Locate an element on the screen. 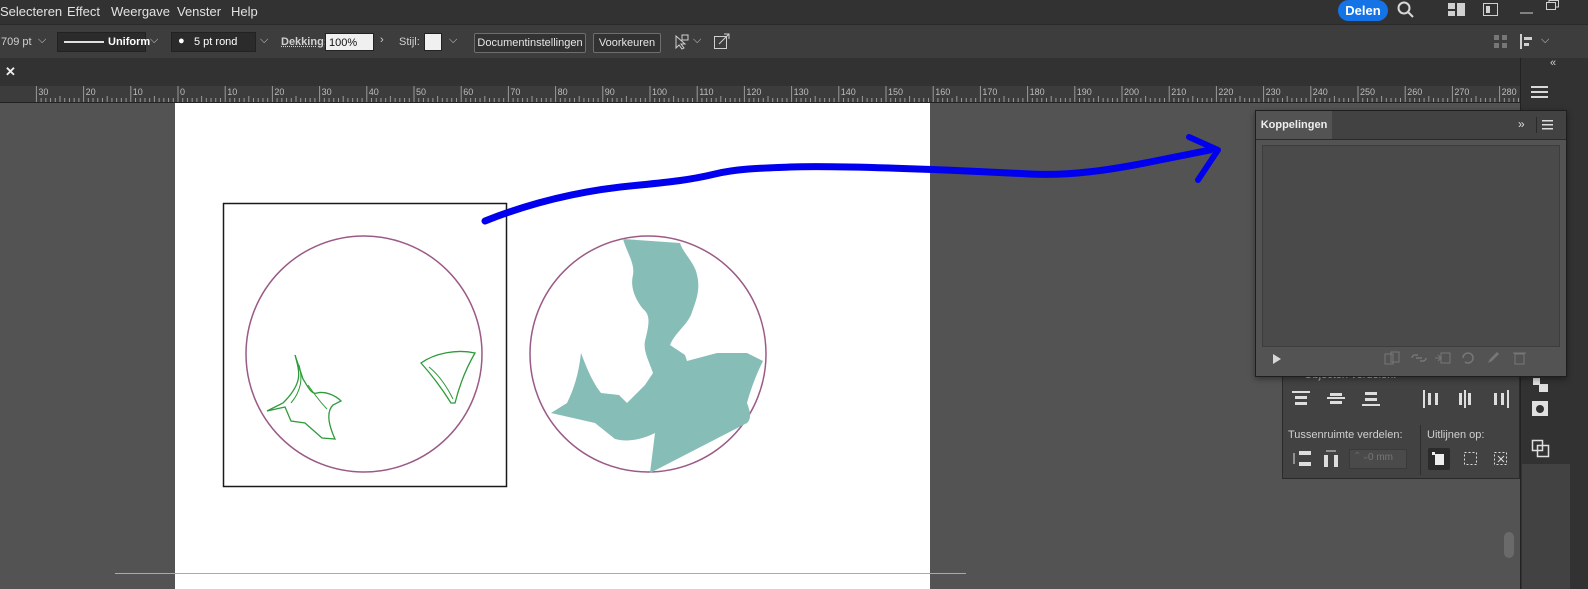  distribute-vcenter-icon is located at coordinates (1337, 399).